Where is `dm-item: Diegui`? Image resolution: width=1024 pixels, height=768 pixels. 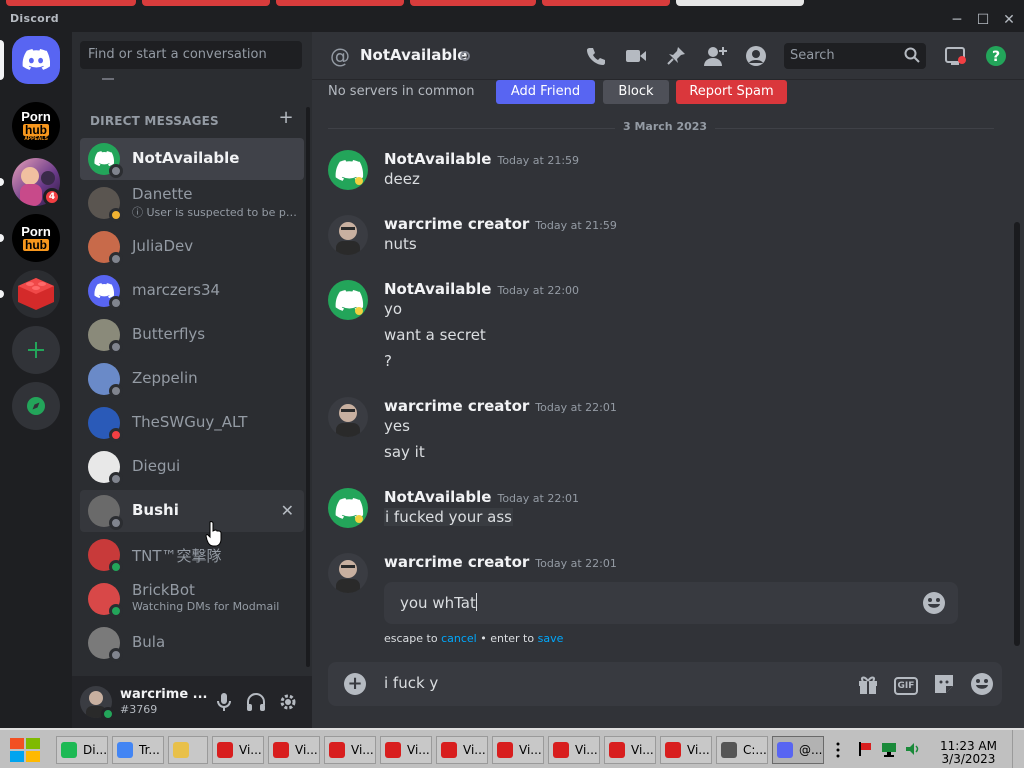
dm-item: Diegui is located at coordinates (192, 467).